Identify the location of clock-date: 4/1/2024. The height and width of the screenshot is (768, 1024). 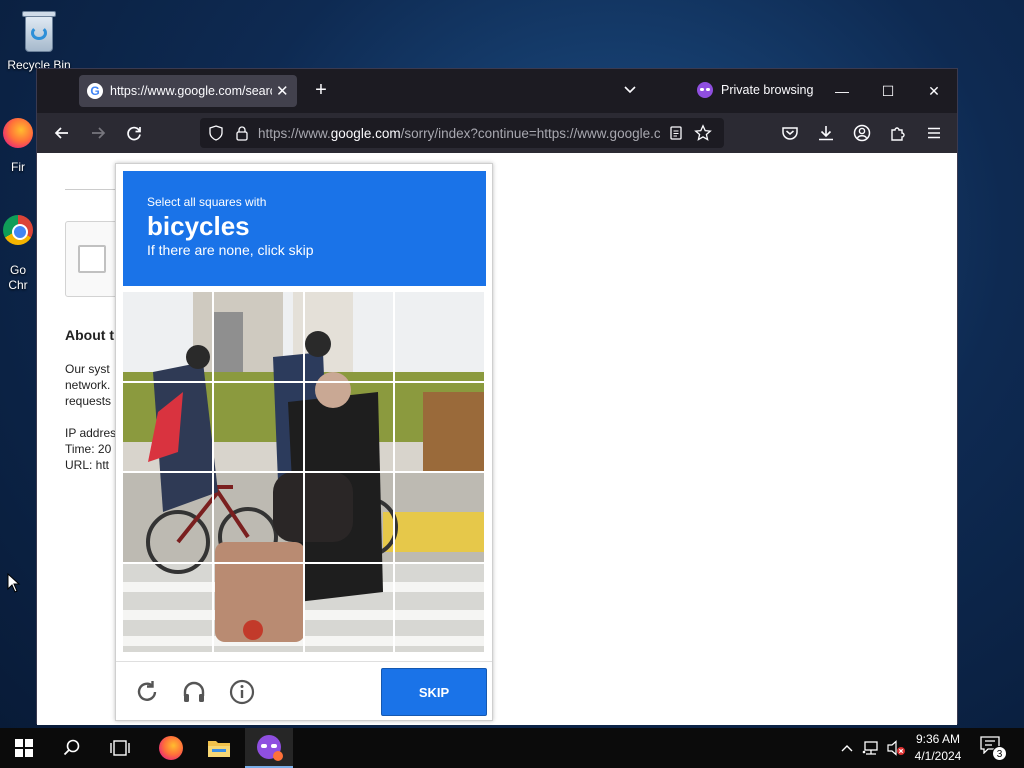
(938, 756).